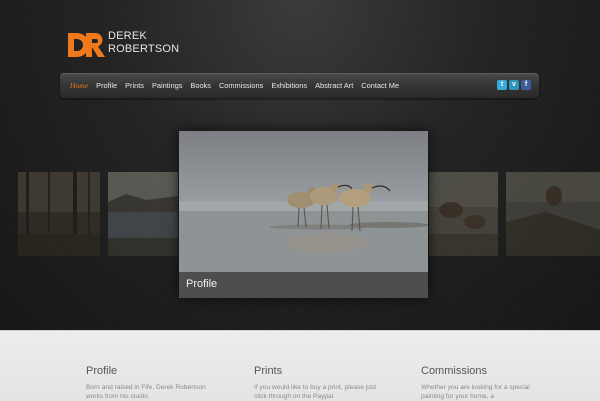  Describe the element at coordinates (106, 85) in the screenshot. I see `nav-item-profile: Profile` at that location.